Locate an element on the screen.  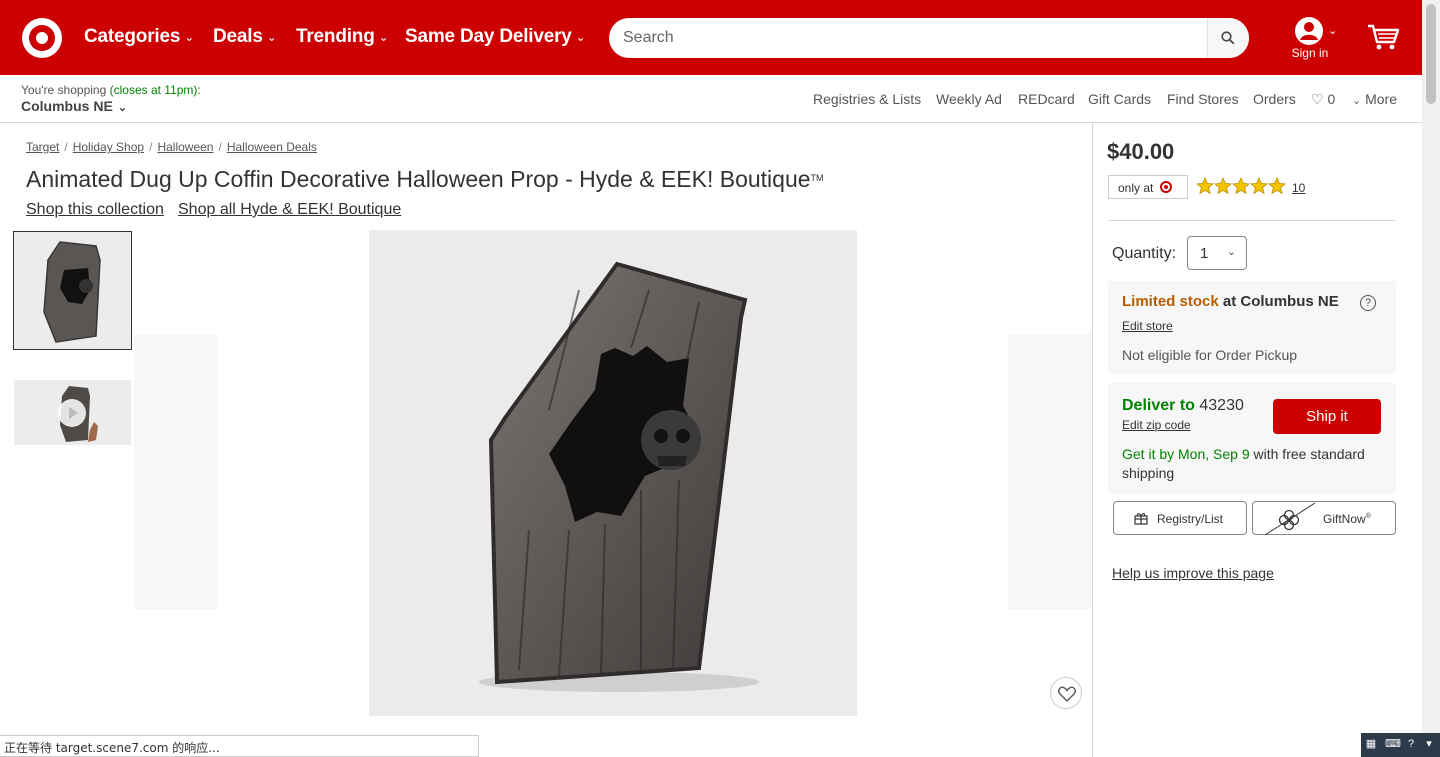
heart-icon: ♡ is located at coordinates (1317, 99).